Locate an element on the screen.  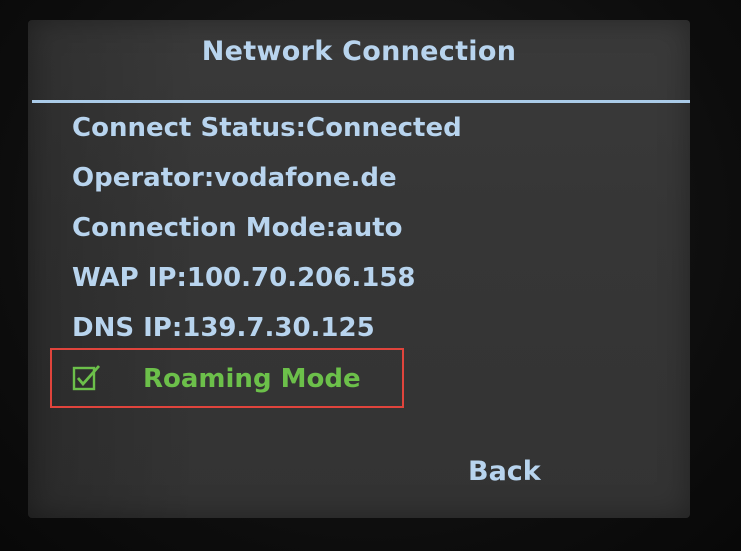
connection-mode-text: Connection Mode:auto is located at coordinates (237, 228).